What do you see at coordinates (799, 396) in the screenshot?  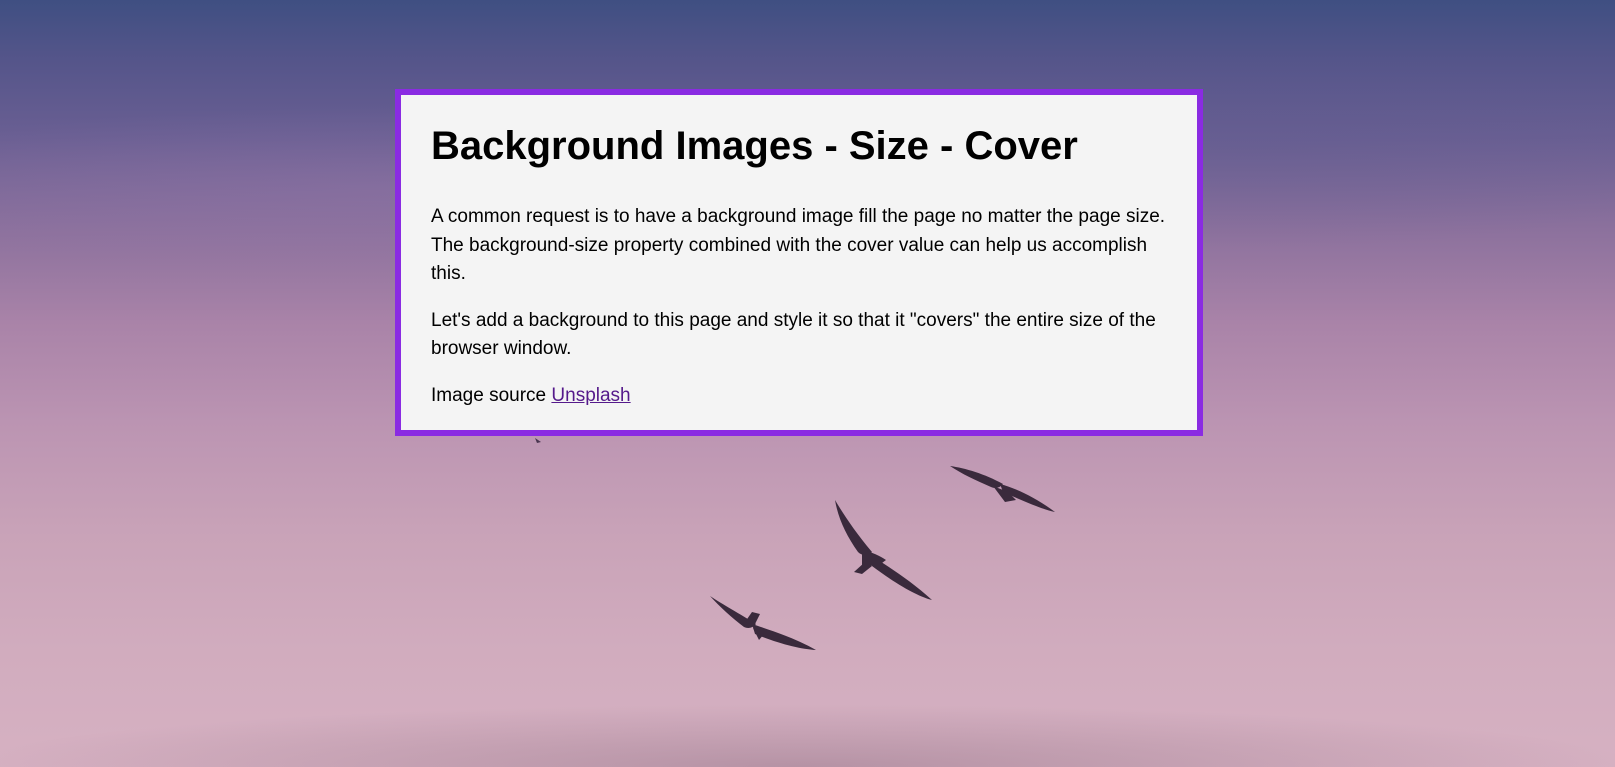 I see `image-source-line: Image source Unsplash` at bounding box center [799, 396].